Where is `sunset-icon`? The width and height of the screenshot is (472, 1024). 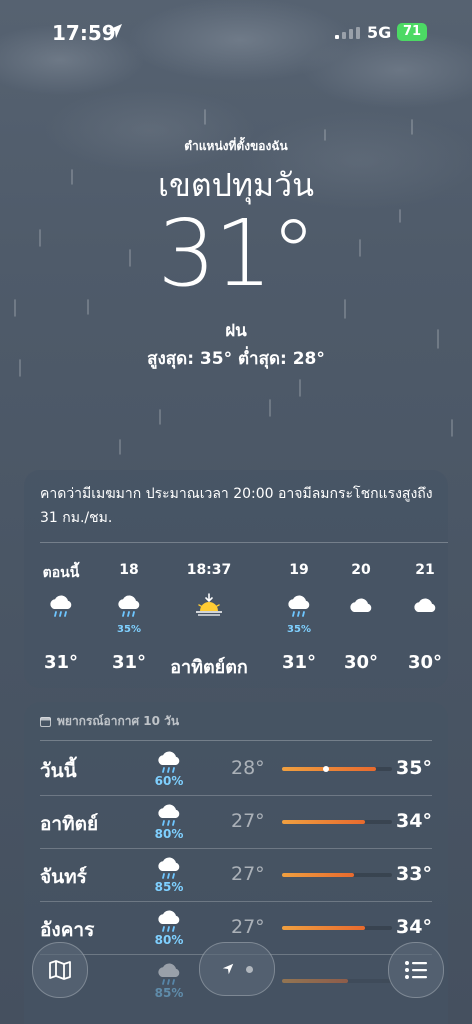
sunset-icon is located at coordinates (209, 604).